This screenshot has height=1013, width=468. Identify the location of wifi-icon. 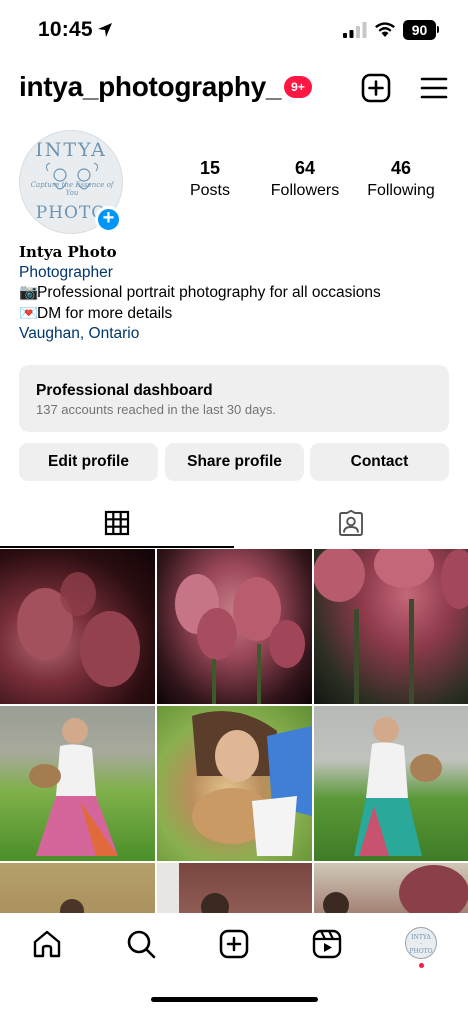
(385, 29).